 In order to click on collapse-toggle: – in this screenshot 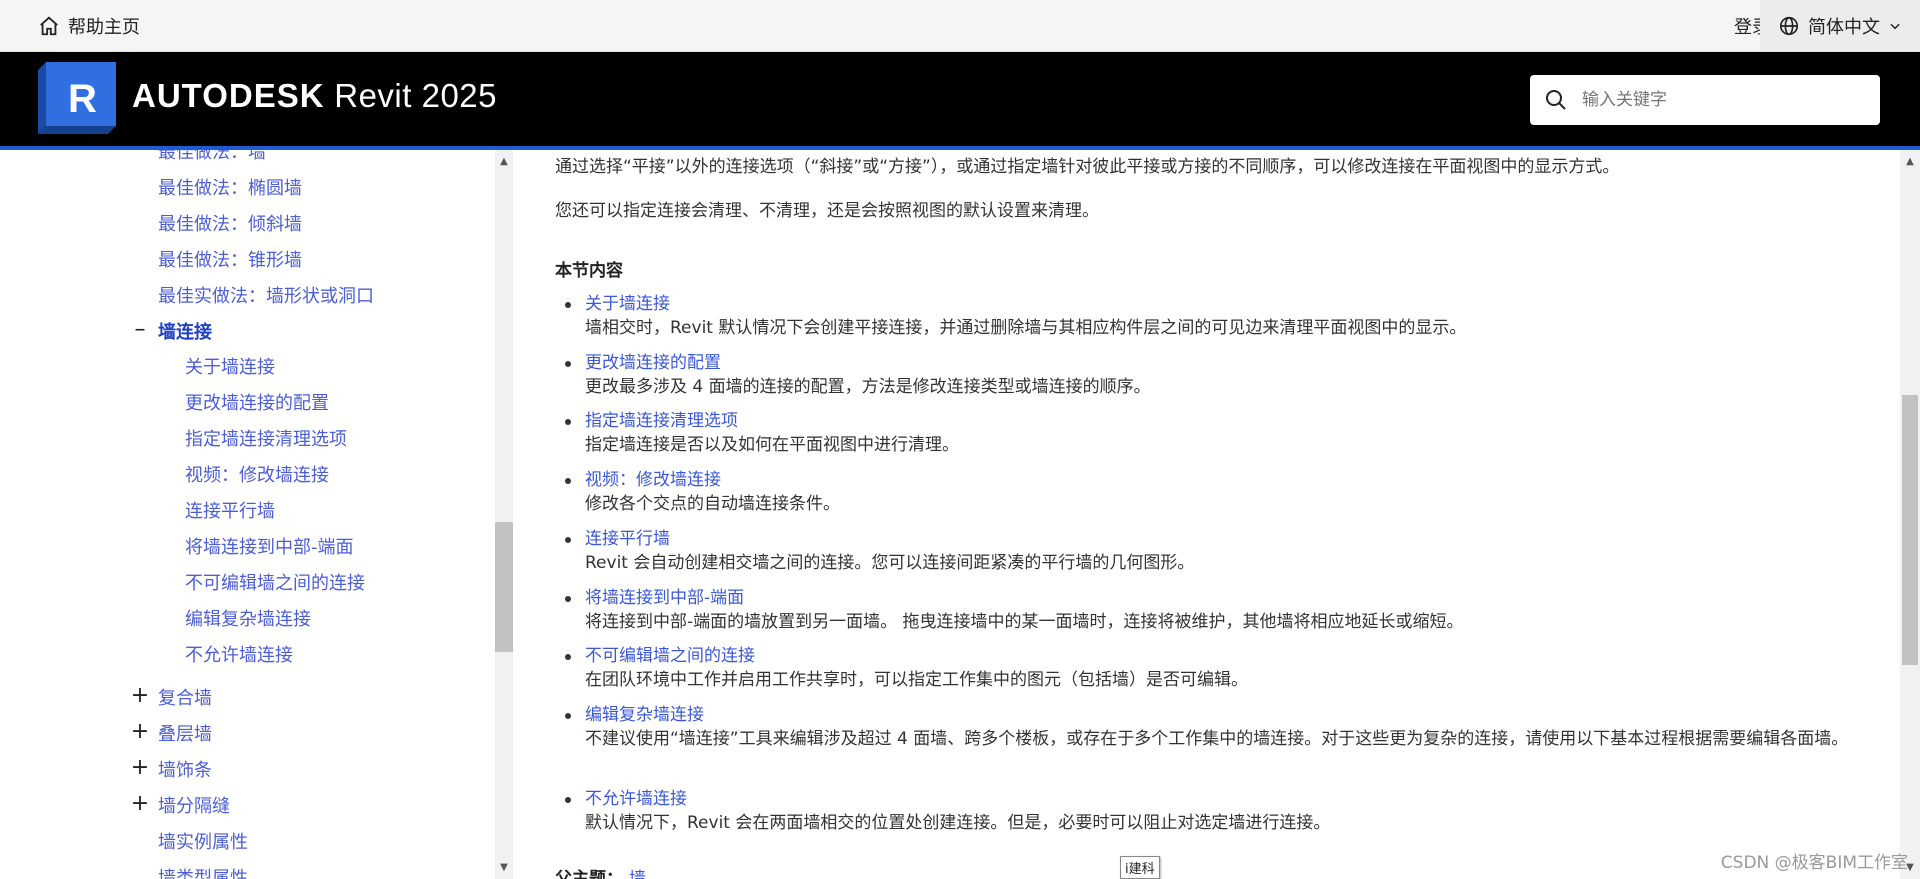, I will do `click(140, 330)`.